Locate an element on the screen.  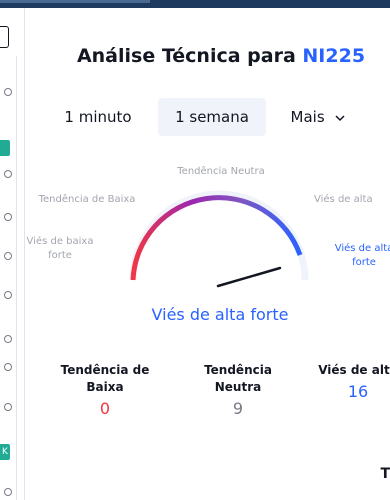
tab-1-week: 1 semana is located at coordinates (212, 117).